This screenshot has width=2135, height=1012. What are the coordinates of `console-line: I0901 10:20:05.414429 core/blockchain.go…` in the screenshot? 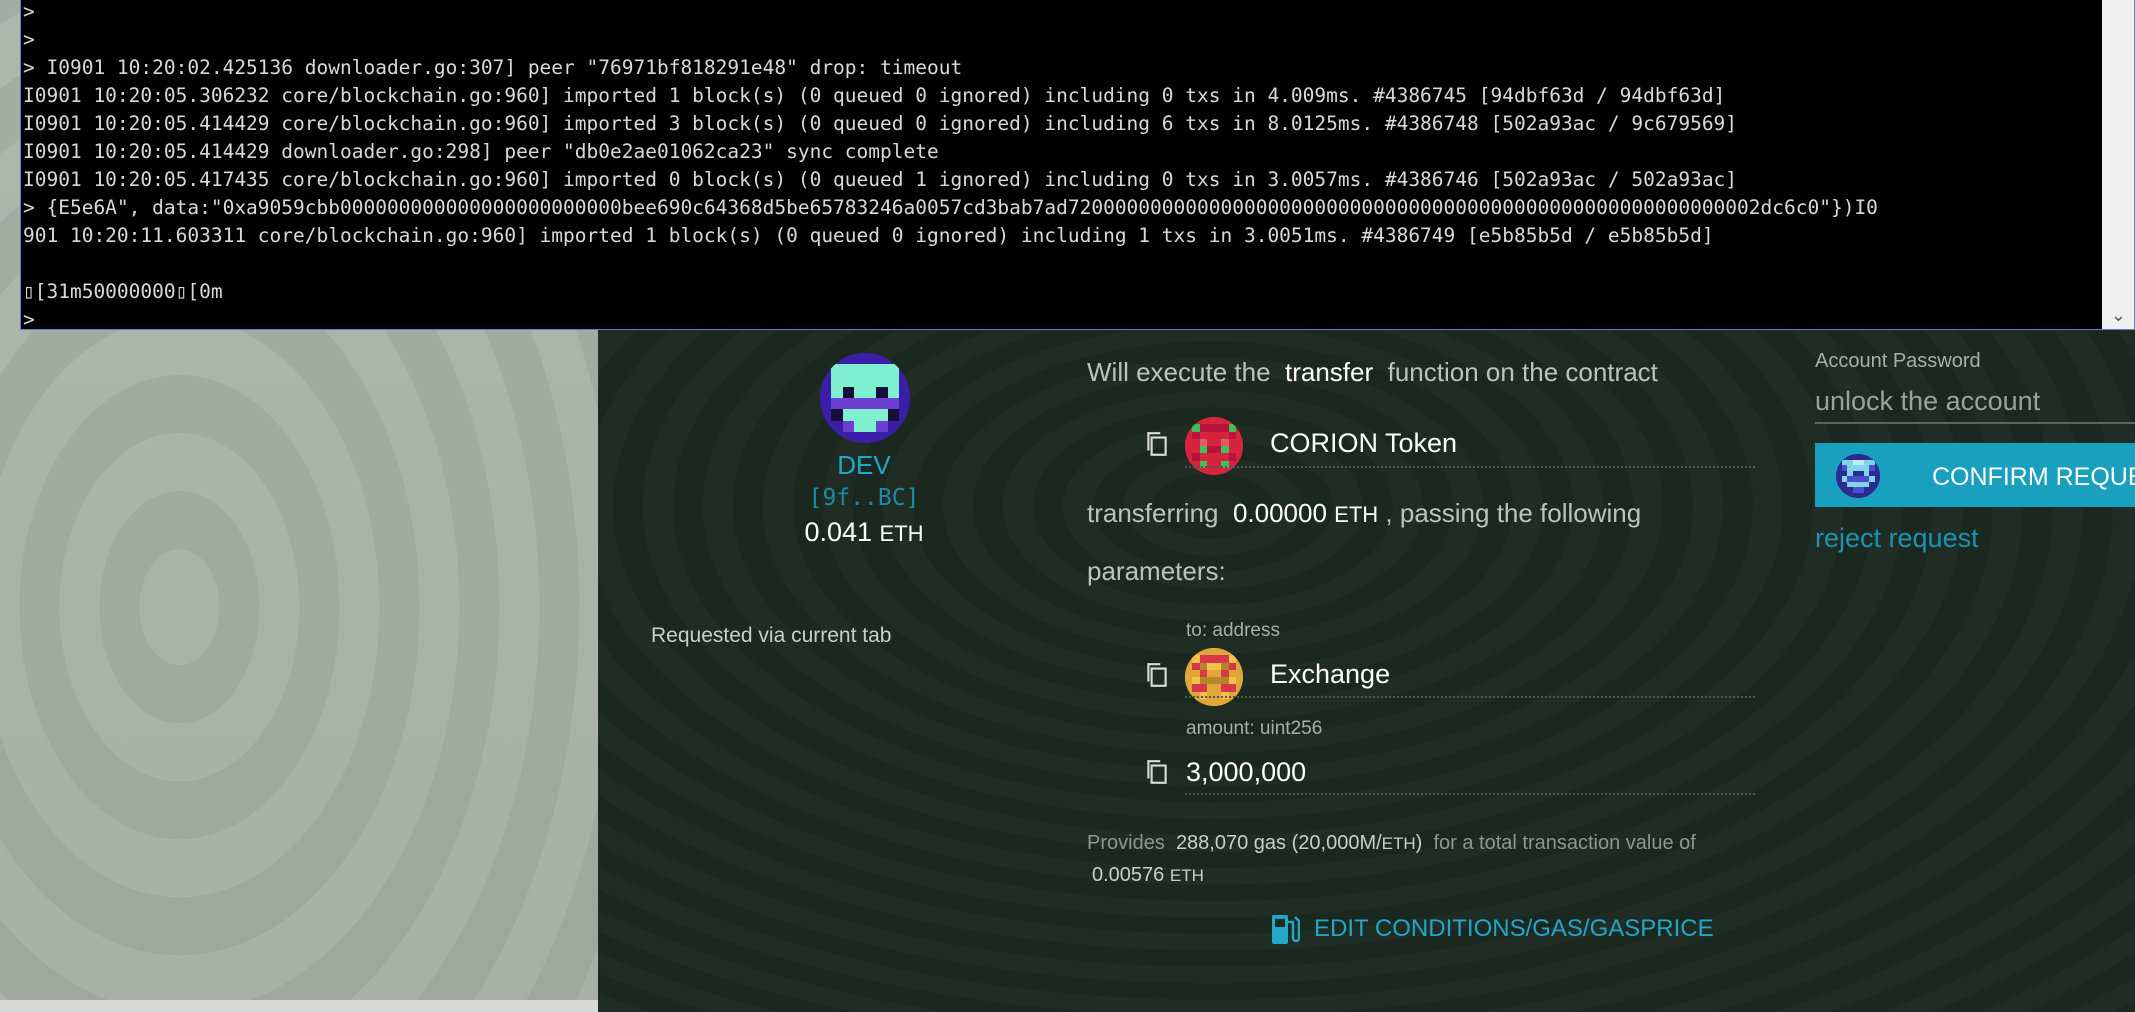 It's located at (880, 123).